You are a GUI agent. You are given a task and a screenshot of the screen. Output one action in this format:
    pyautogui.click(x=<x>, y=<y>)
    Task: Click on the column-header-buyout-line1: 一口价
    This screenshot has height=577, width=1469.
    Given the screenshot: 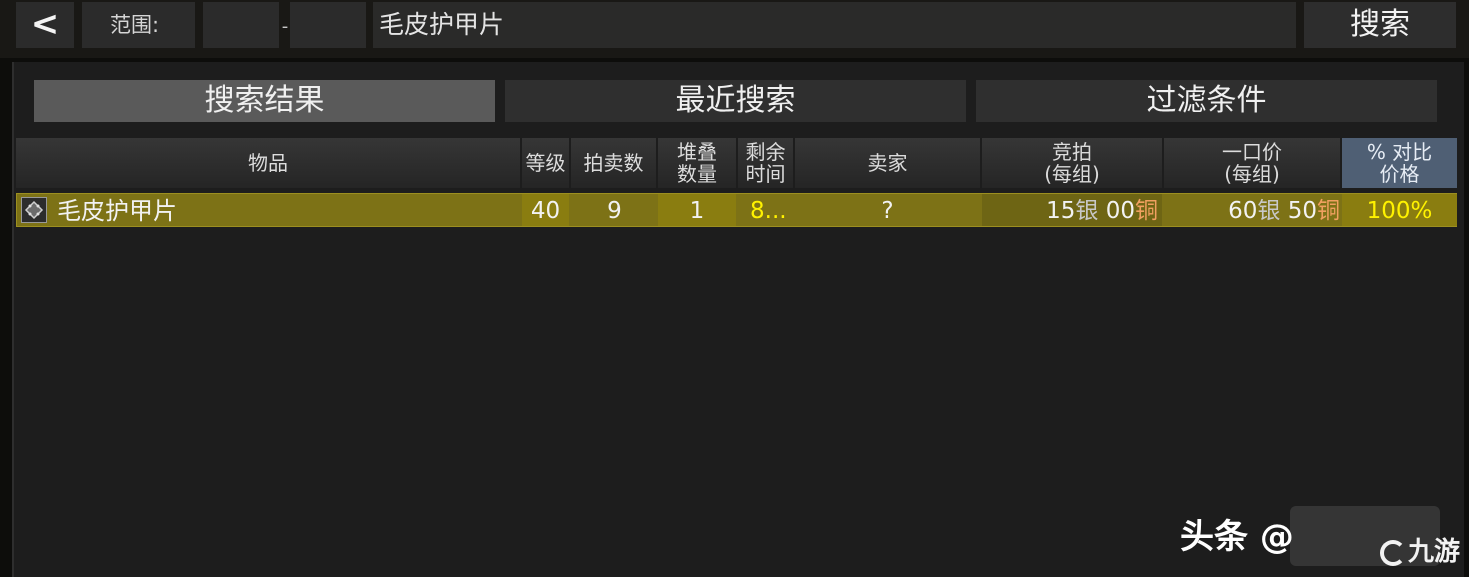 What is the action you would take?
    pyautogui.click(x=1252, y=152)
    